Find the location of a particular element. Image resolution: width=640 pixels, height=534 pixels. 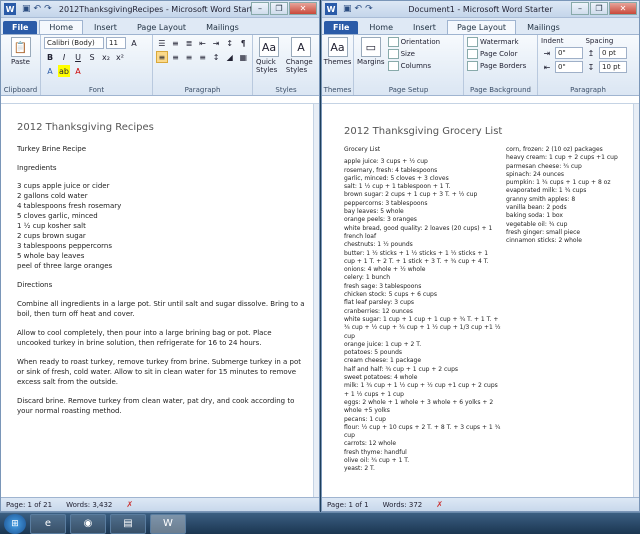

spacing-before-field: 0 pt is located at coordinates (613, 53).